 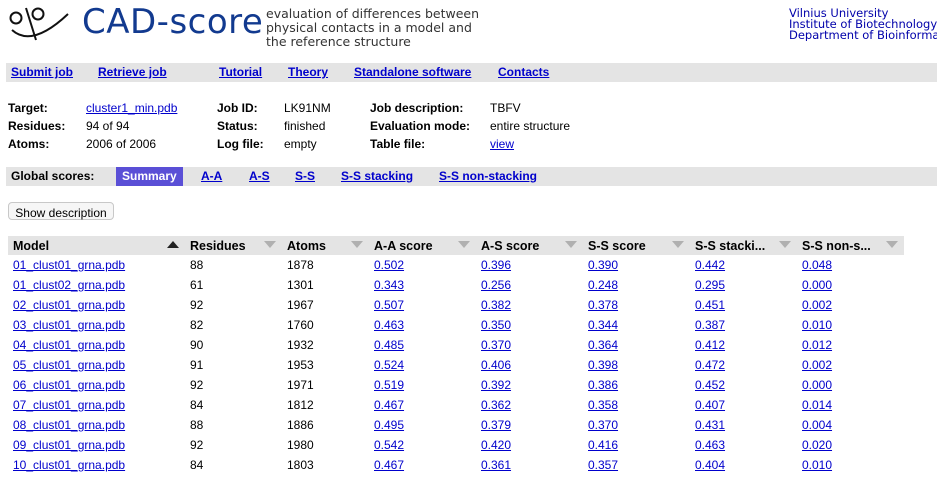 I want to click on score-link: 0.519, so click(x=389, y=385).